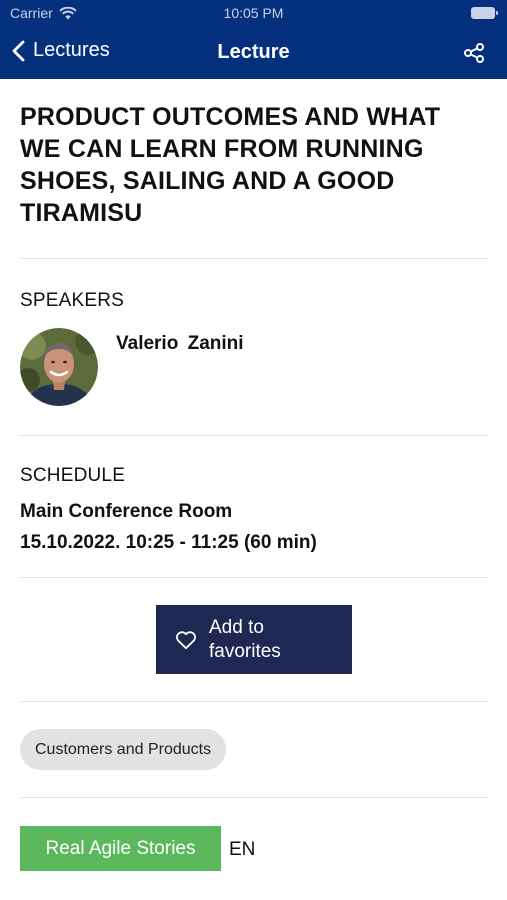 This screenshot has height=900, width=507. I want to click on heart-icon, so click(186, 640).